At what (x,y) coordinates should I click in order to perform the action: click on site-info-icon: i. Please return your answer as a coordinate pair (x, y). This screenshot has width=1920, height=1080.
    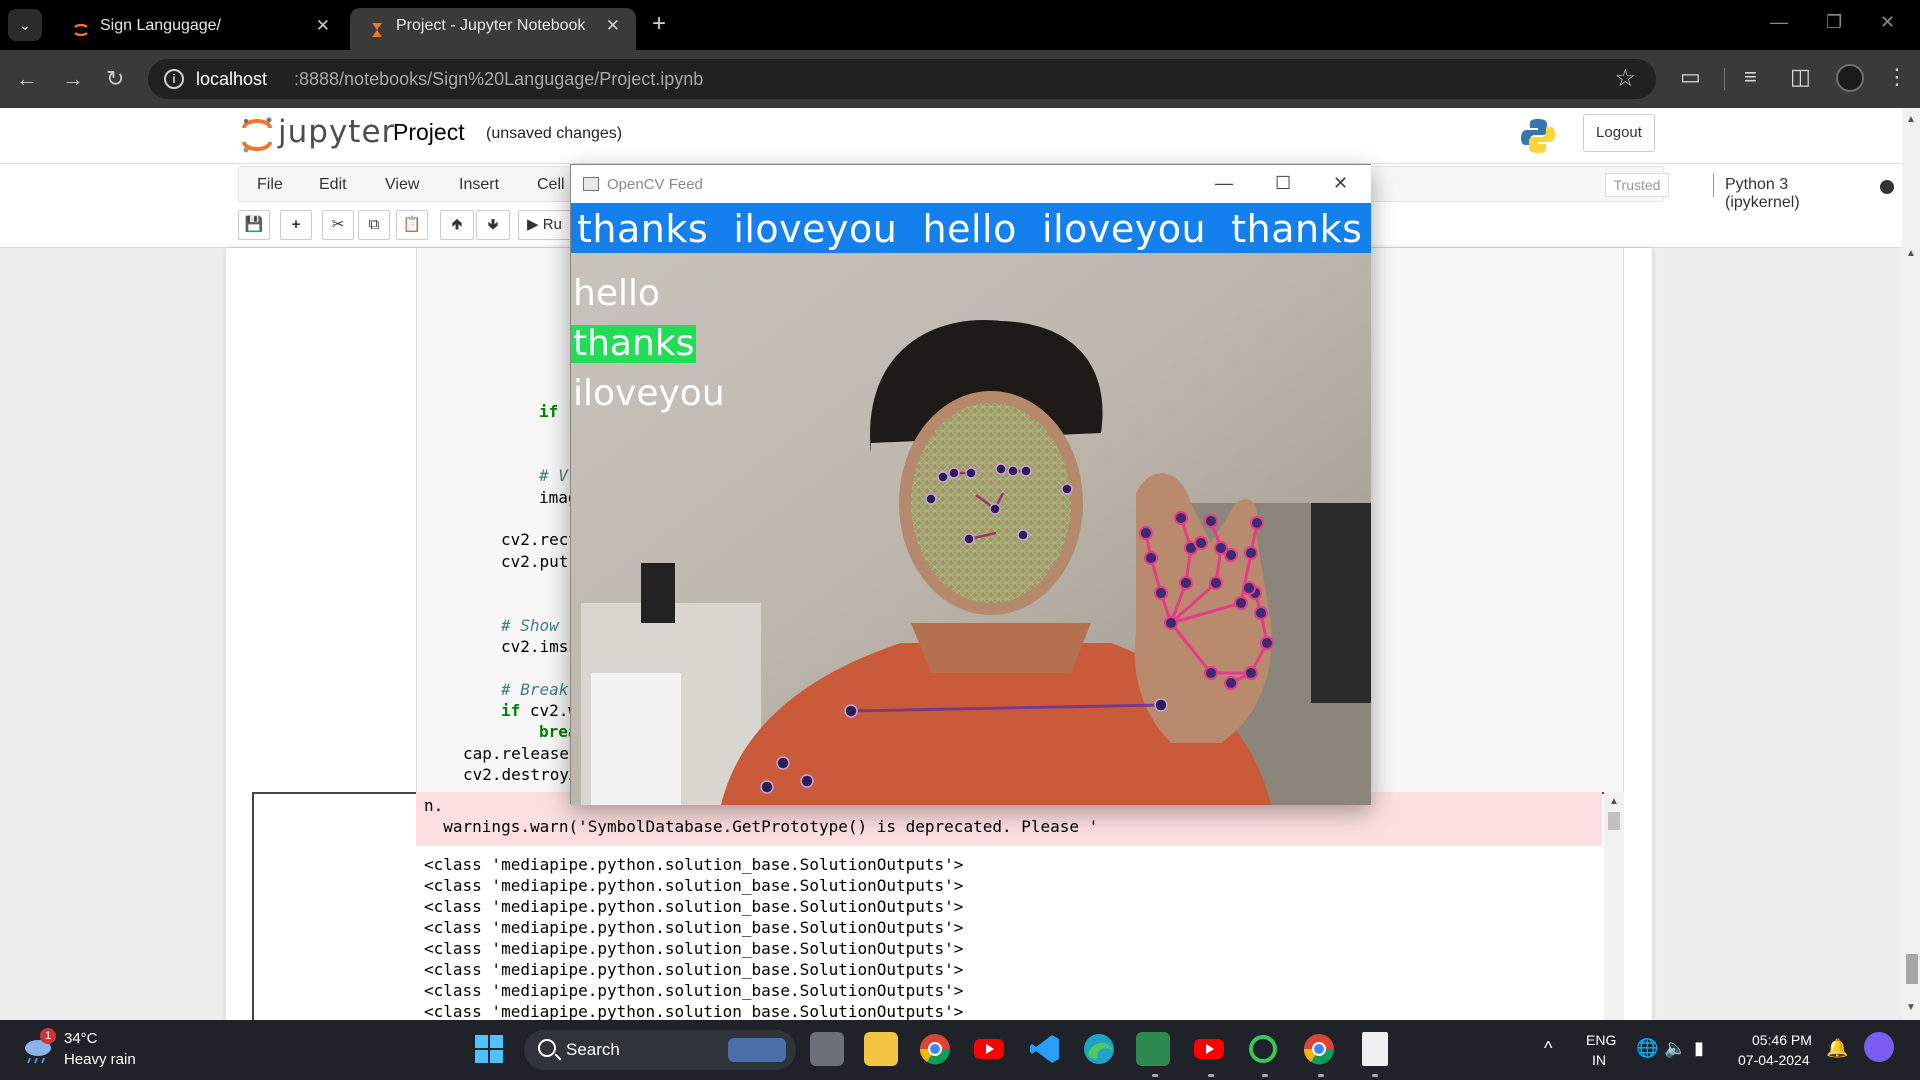
    Looking at the image, I should click on (174, 79).